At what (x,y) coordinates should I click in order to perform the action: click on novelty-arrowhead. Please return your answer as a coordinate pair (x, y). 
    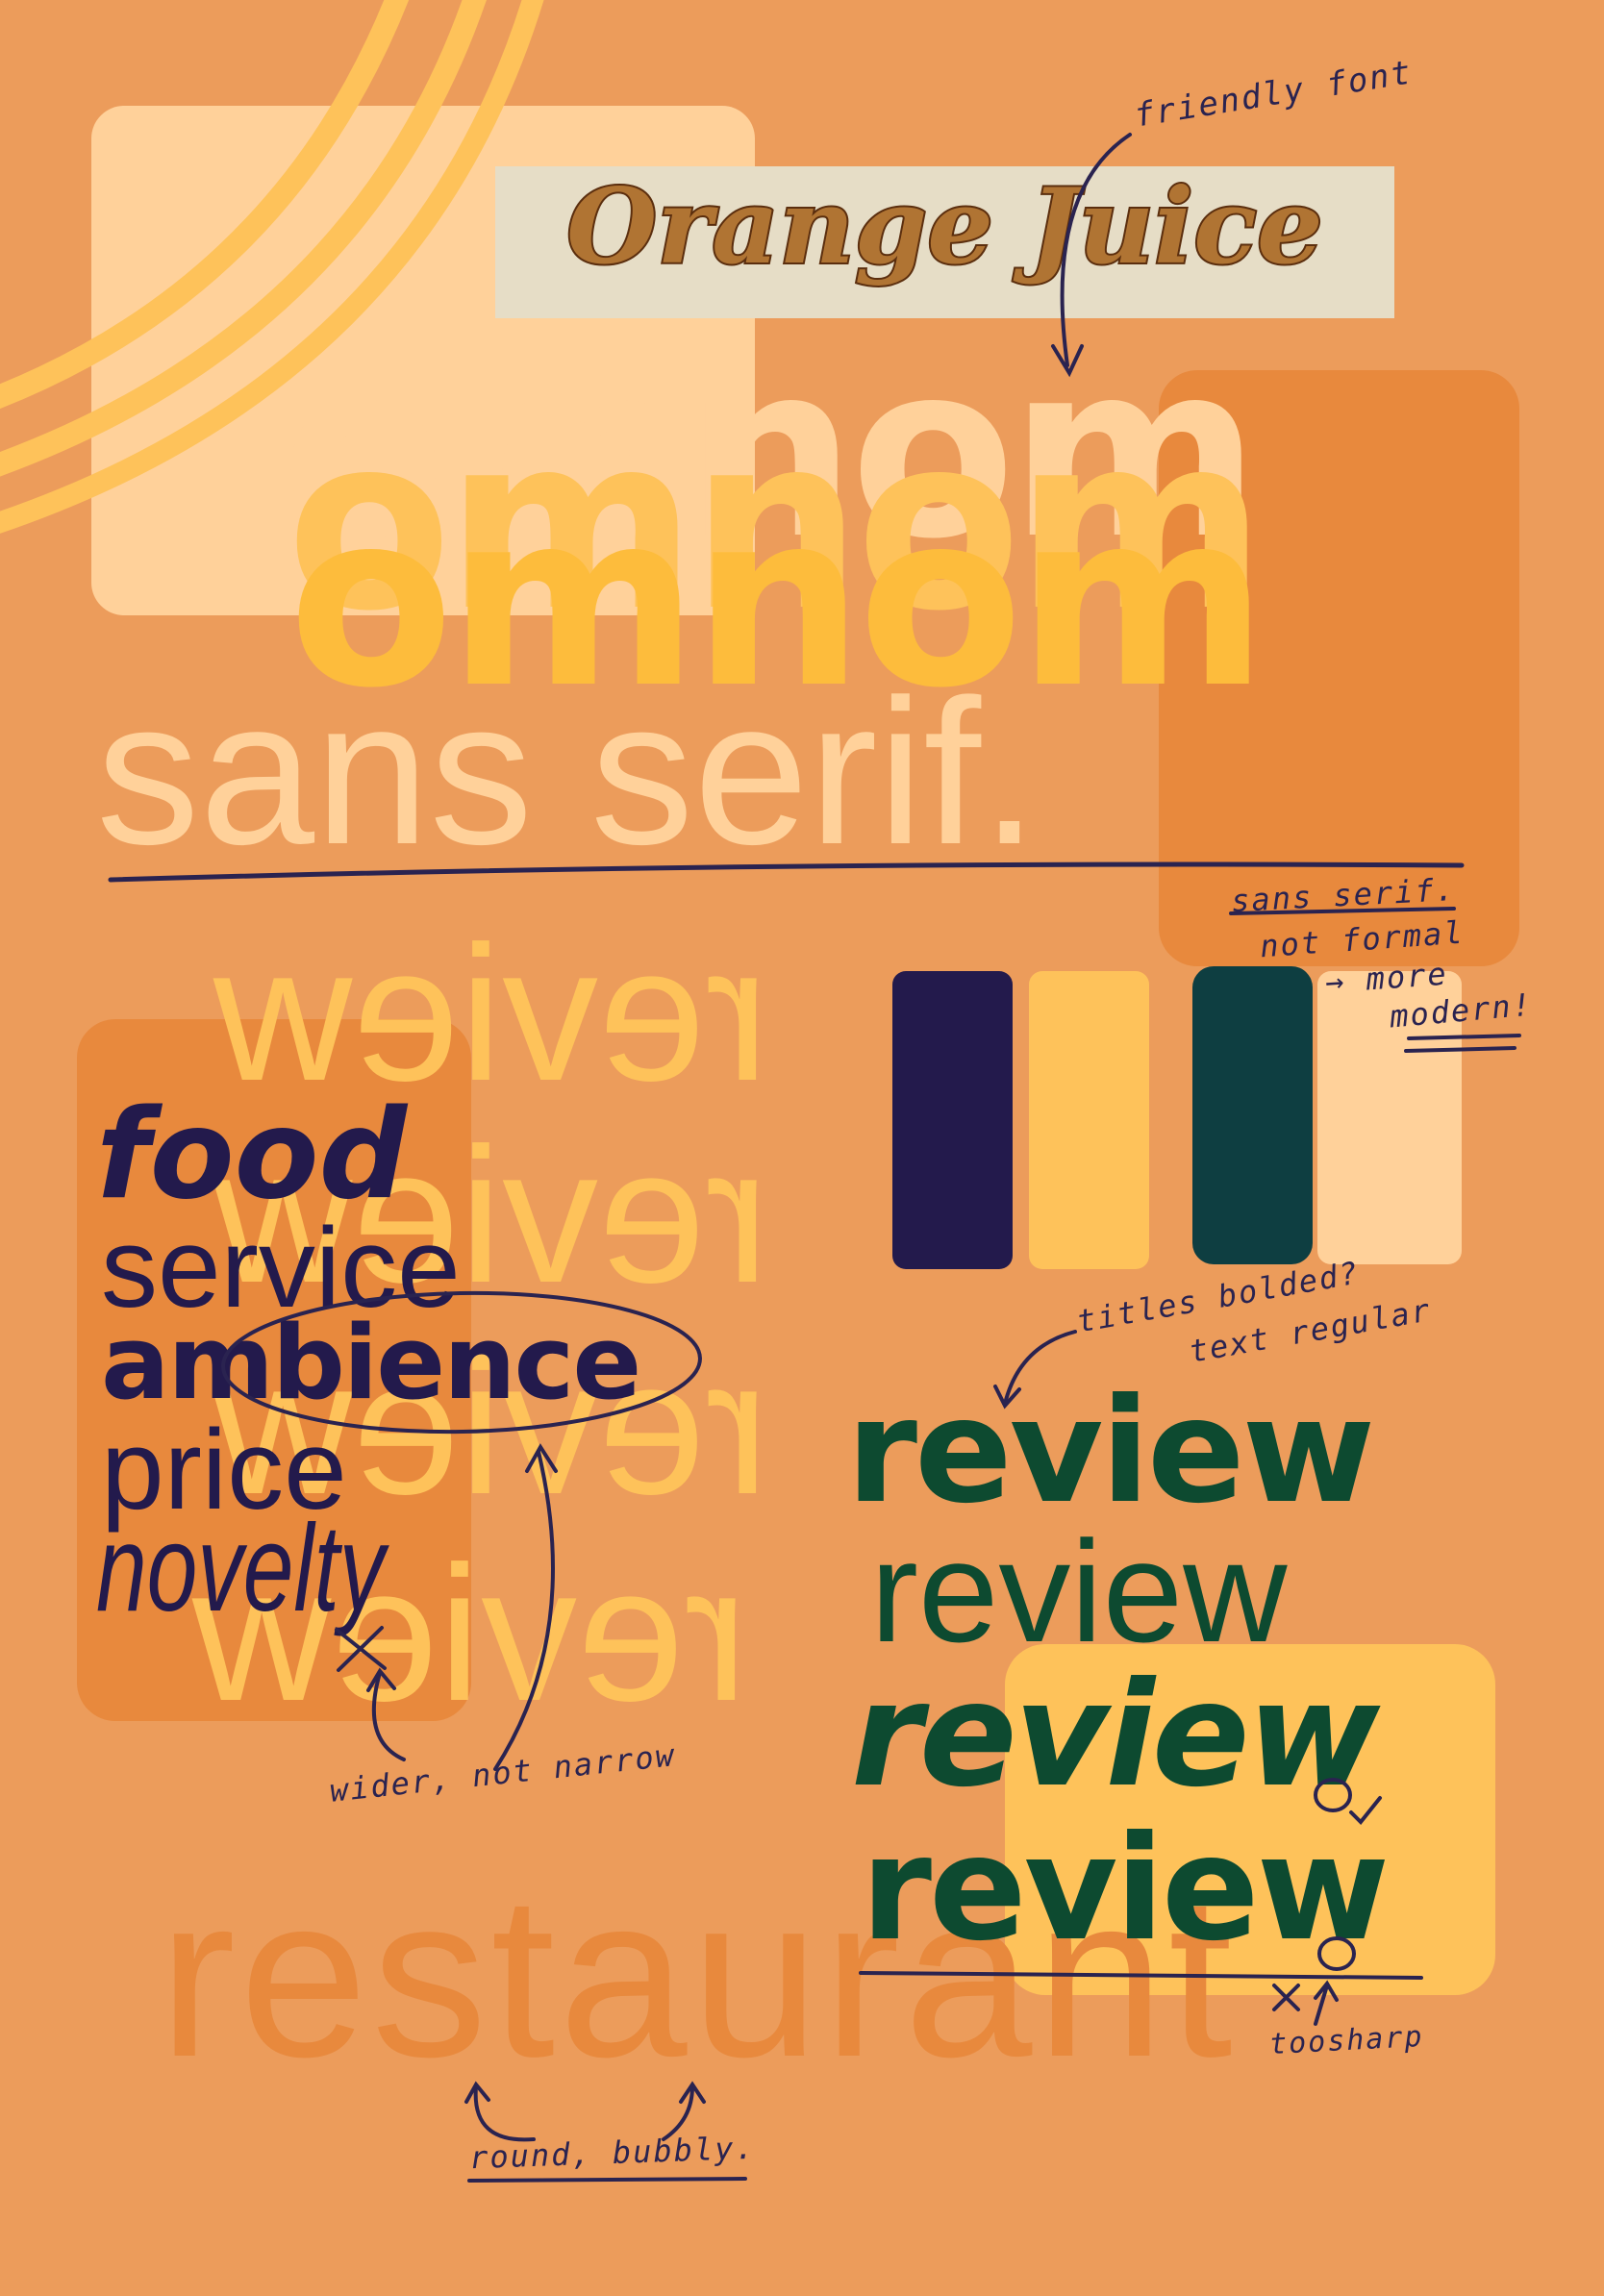
    Looking at the image, I should click on (381, 1679).